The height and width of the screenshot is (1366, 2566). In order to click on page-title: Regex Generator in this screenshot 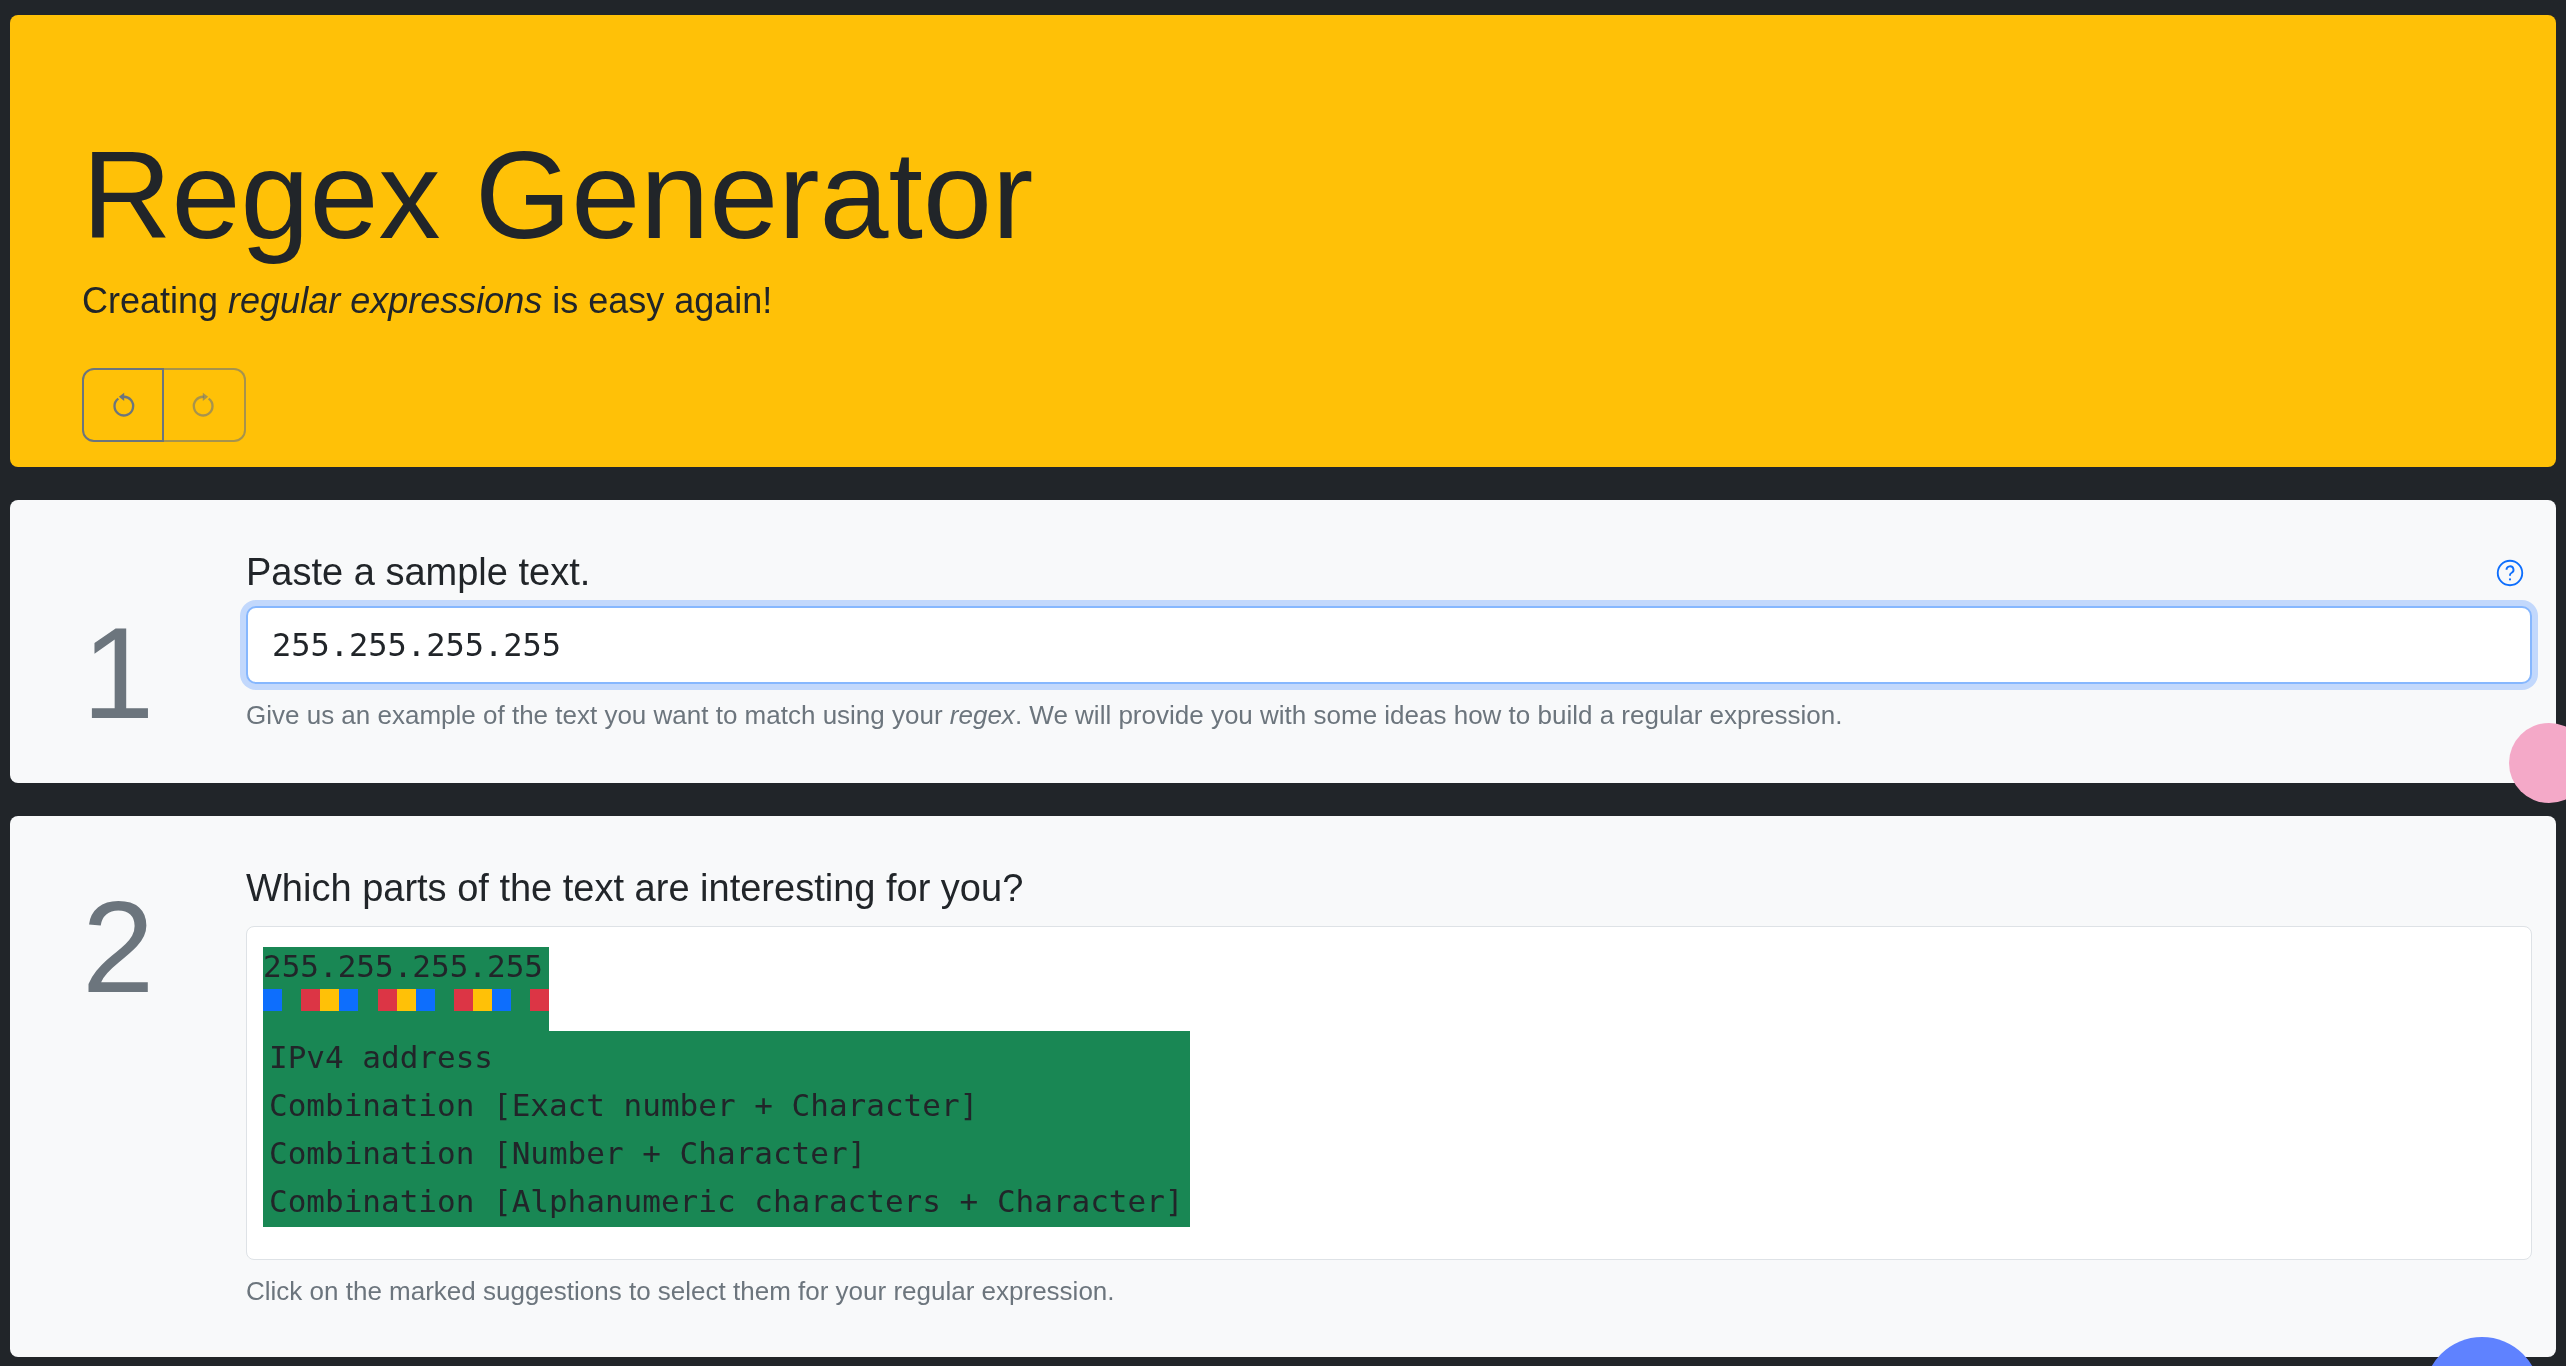, I will do `click(558, 195)`.